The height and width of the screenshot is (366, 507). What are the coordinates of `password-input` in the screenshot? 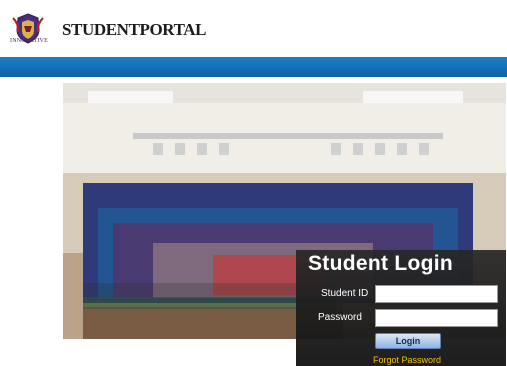 It's located at (436, 318).